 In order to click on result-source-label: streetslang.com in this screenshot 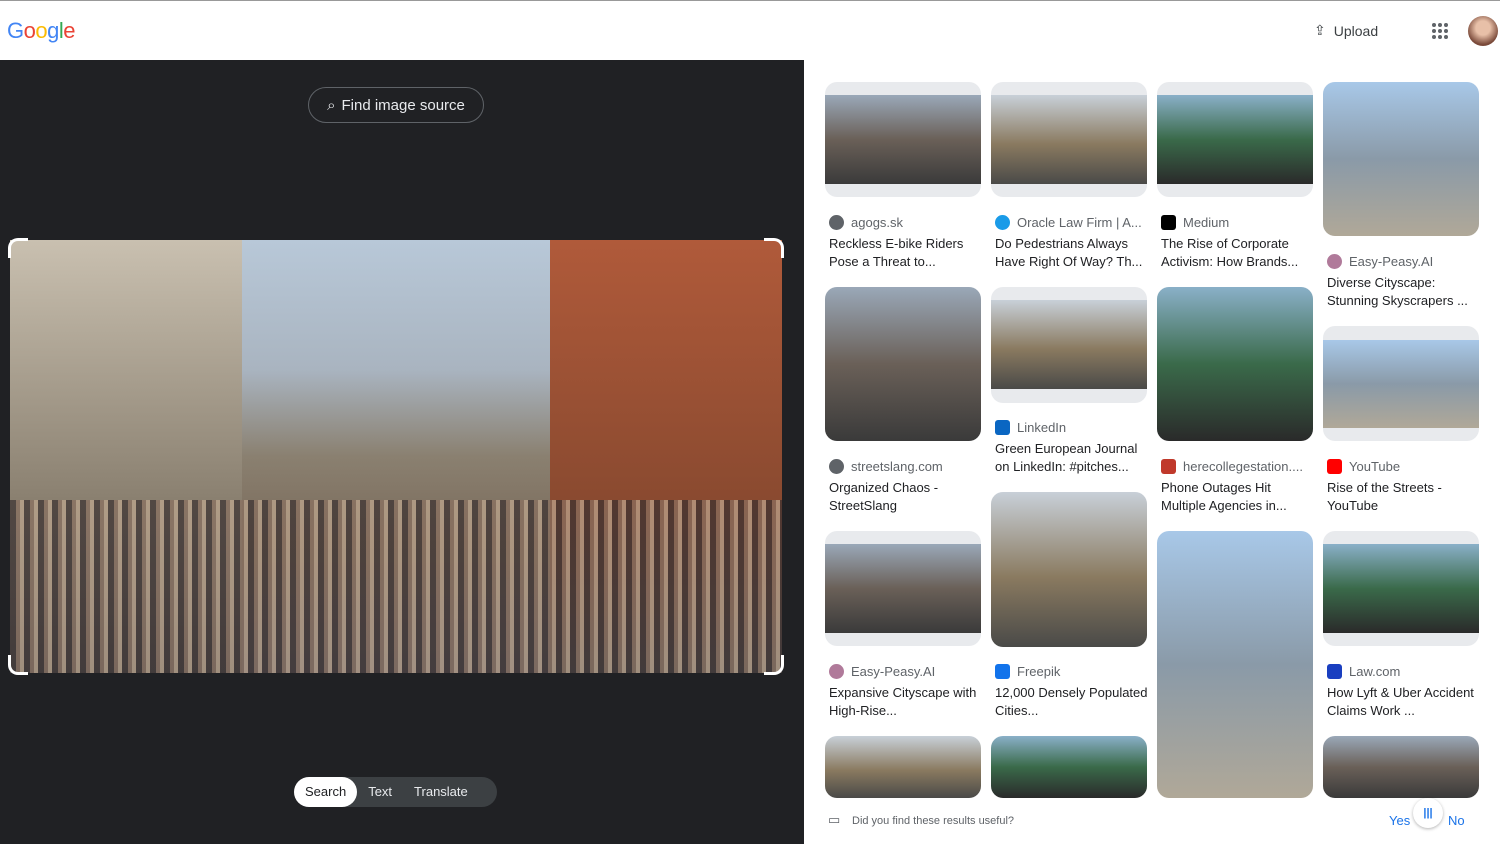, I will do `click(897, 466)`.